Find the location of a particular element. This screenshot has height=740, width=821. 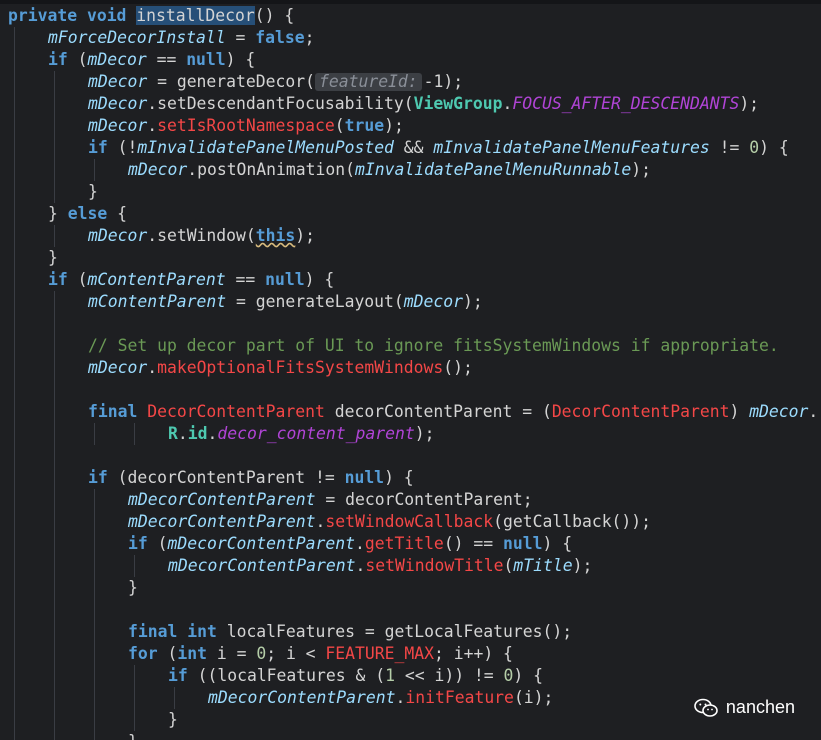

code-token: 0 is located at coordinates (261, 653).